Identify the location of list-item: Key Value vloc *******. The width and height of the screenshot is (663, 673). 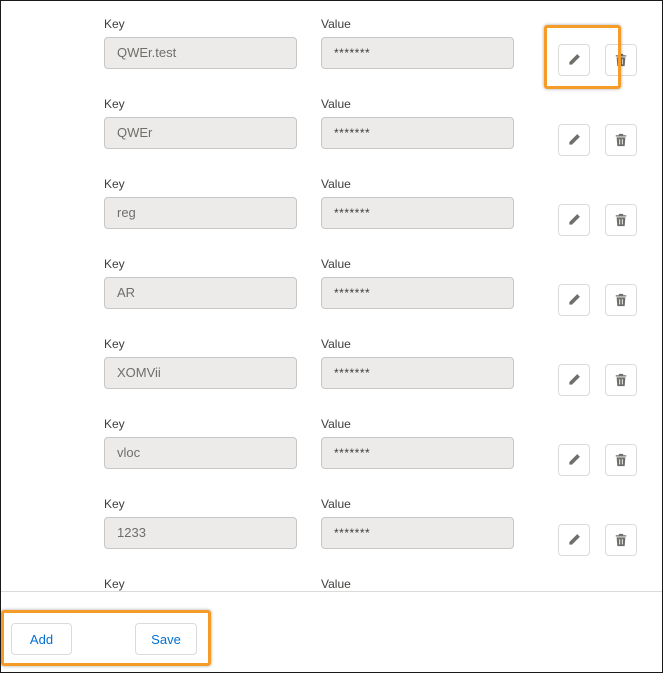
(331, 457).